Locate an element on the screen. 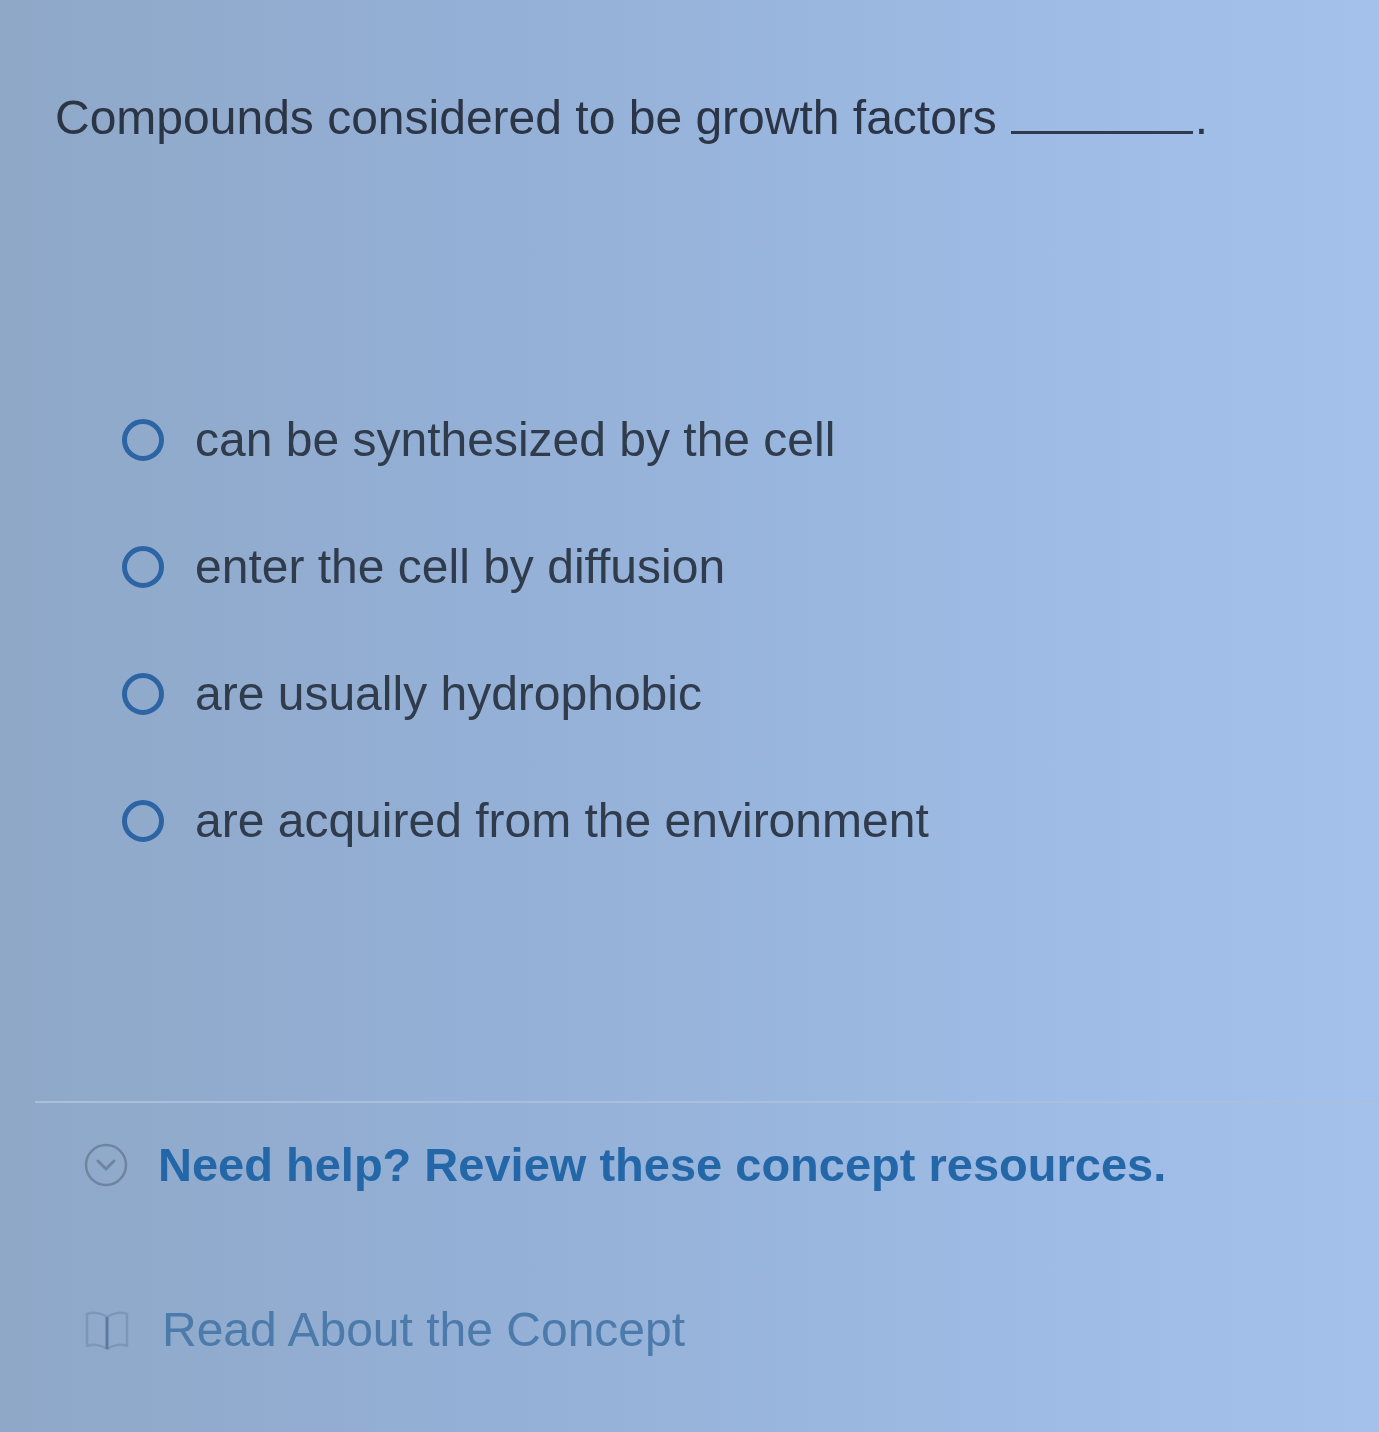 The image size is (1379, 1432). option-label: enter the cell by diffusion is located at coordinates (460, 567).